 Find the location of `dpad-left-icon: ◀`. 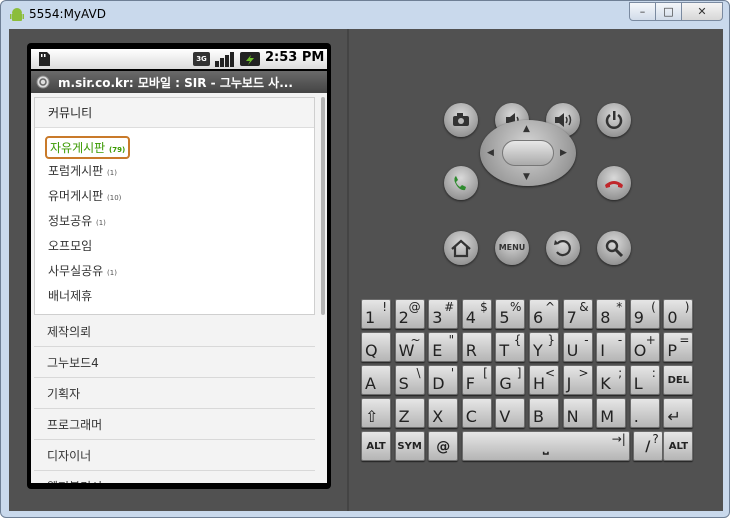

dpad-left-icon: ◀ is located at coordinates (490, 153).